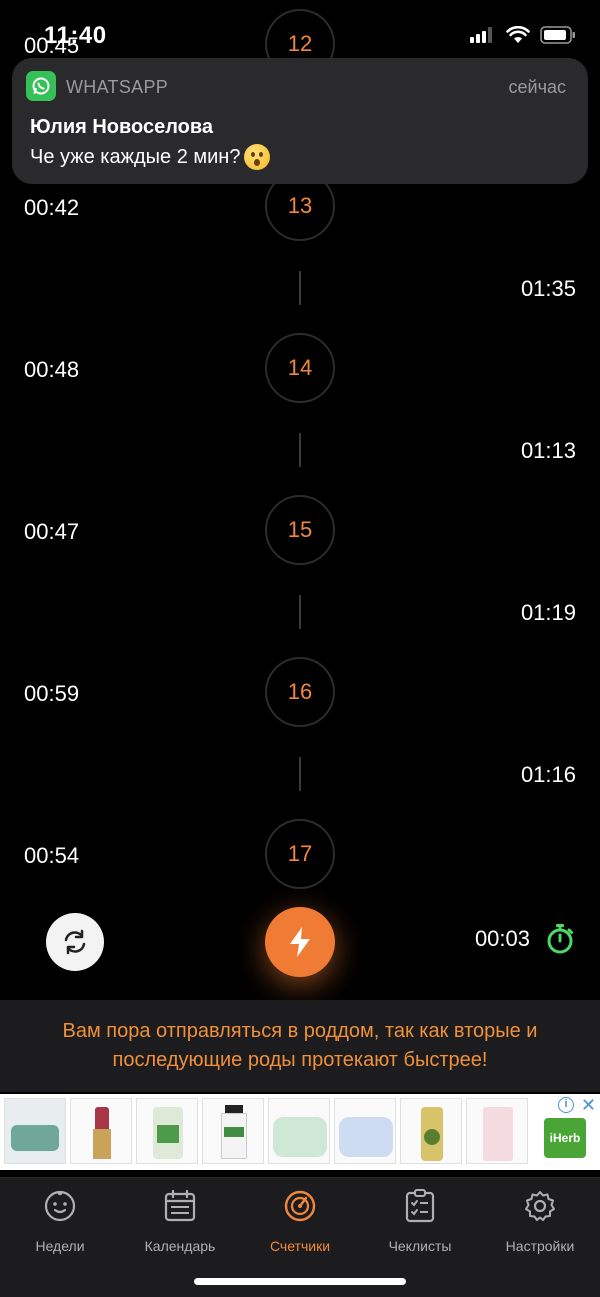 The height and width of the screenshot is (1297, 600). Describe the element at coordinates (540, 1206) in the screenshot. I see `gear-icon` at that location.